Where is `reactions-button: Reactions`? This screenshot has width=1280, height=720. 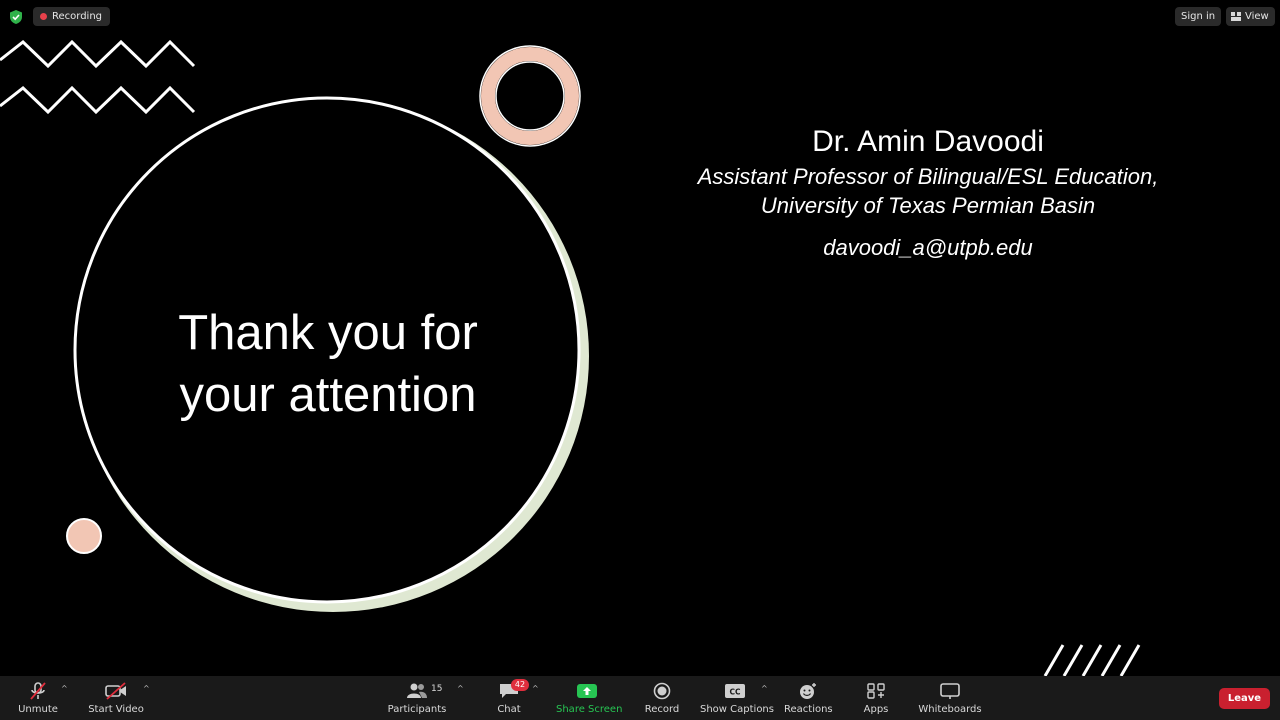 reactions-button: Reactions is located at coordinates (808, 698).